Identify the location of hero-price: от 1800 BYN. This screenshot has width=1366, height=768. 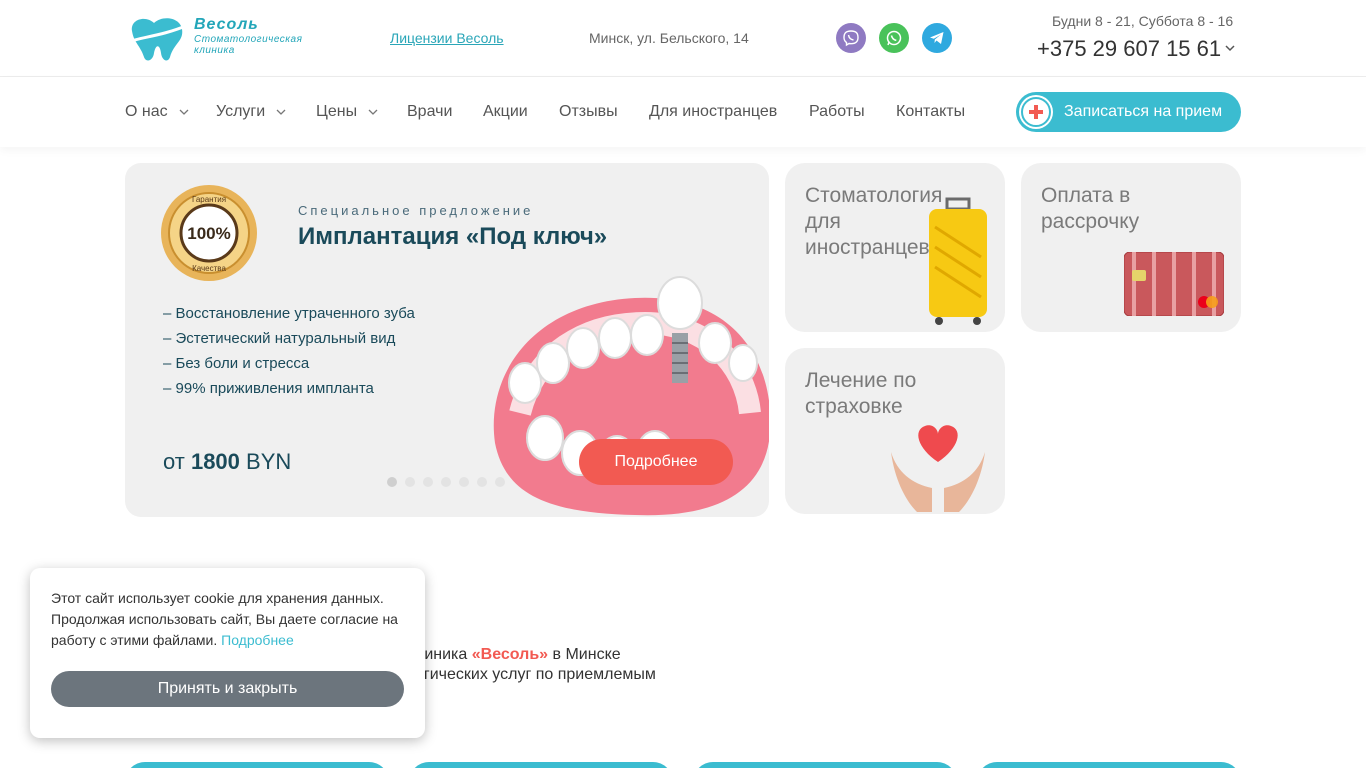
(227, 462).